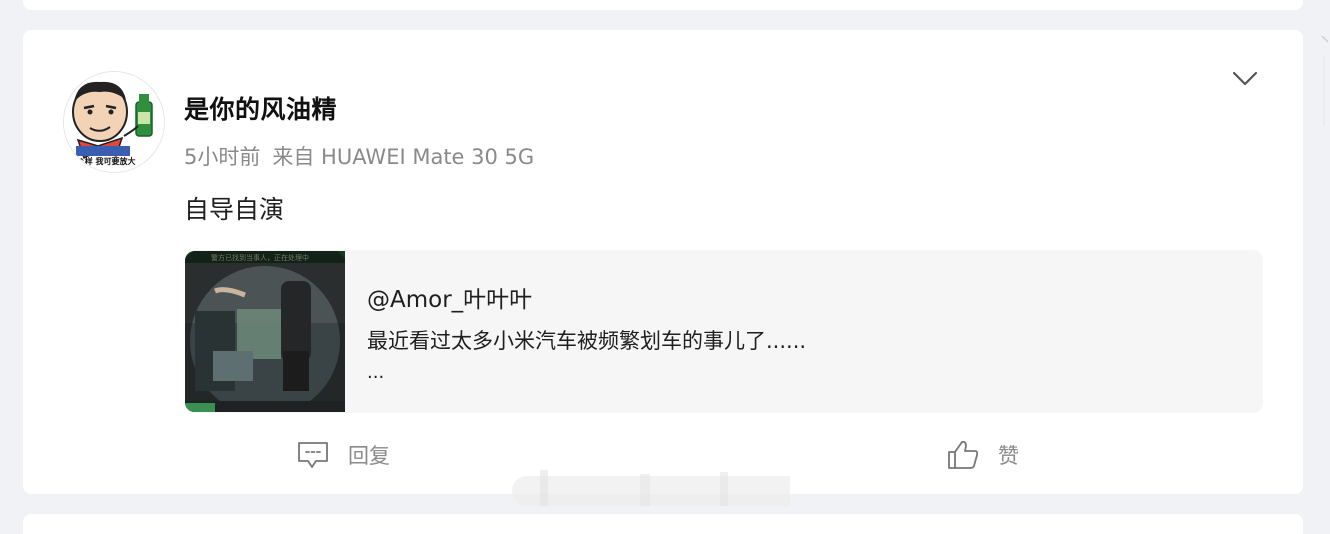  I want to click on avatar-caption: ^样 我可要放大, so click(107, 161).